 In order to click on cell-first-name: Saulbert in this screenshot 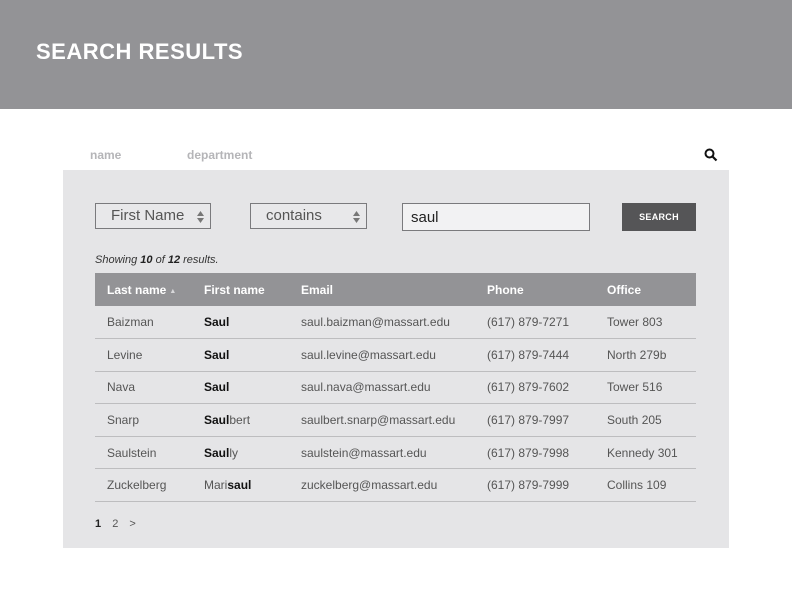, I will do `click(240, 420)`.